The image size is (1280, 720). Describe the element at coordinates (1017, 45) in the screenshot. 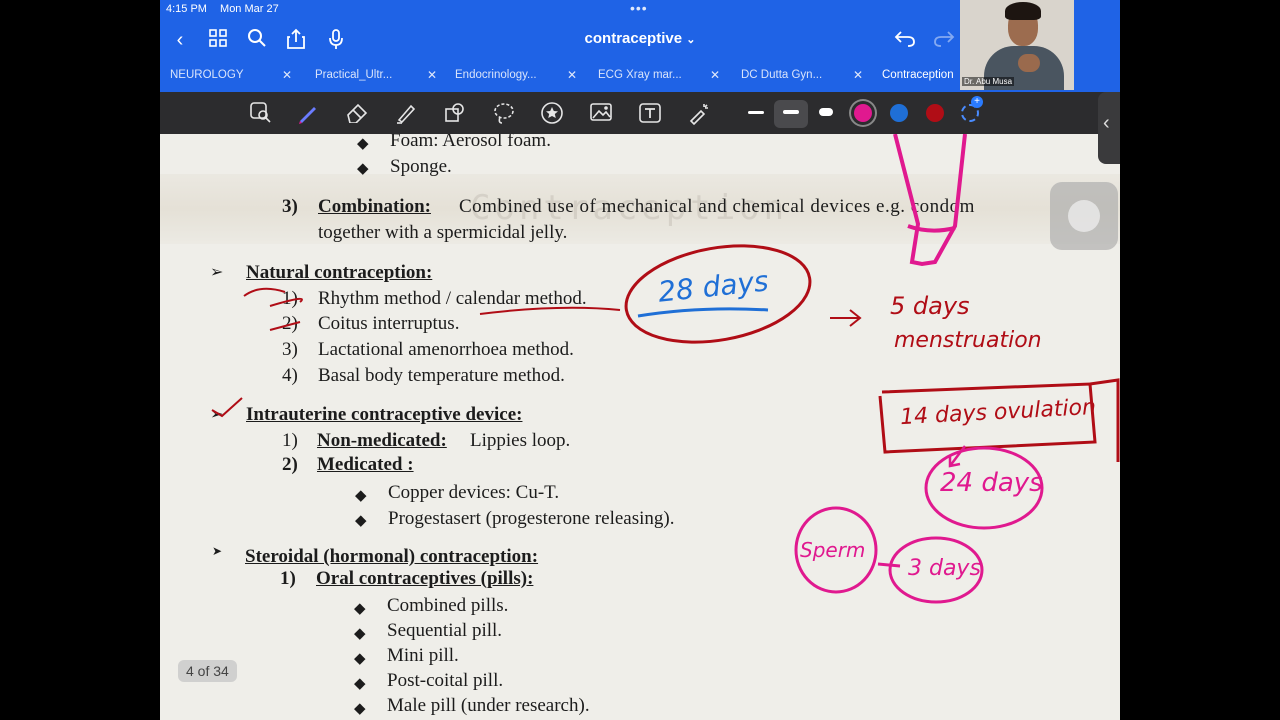

I see `presenter-video: Dr. Abu Musa` at that location.